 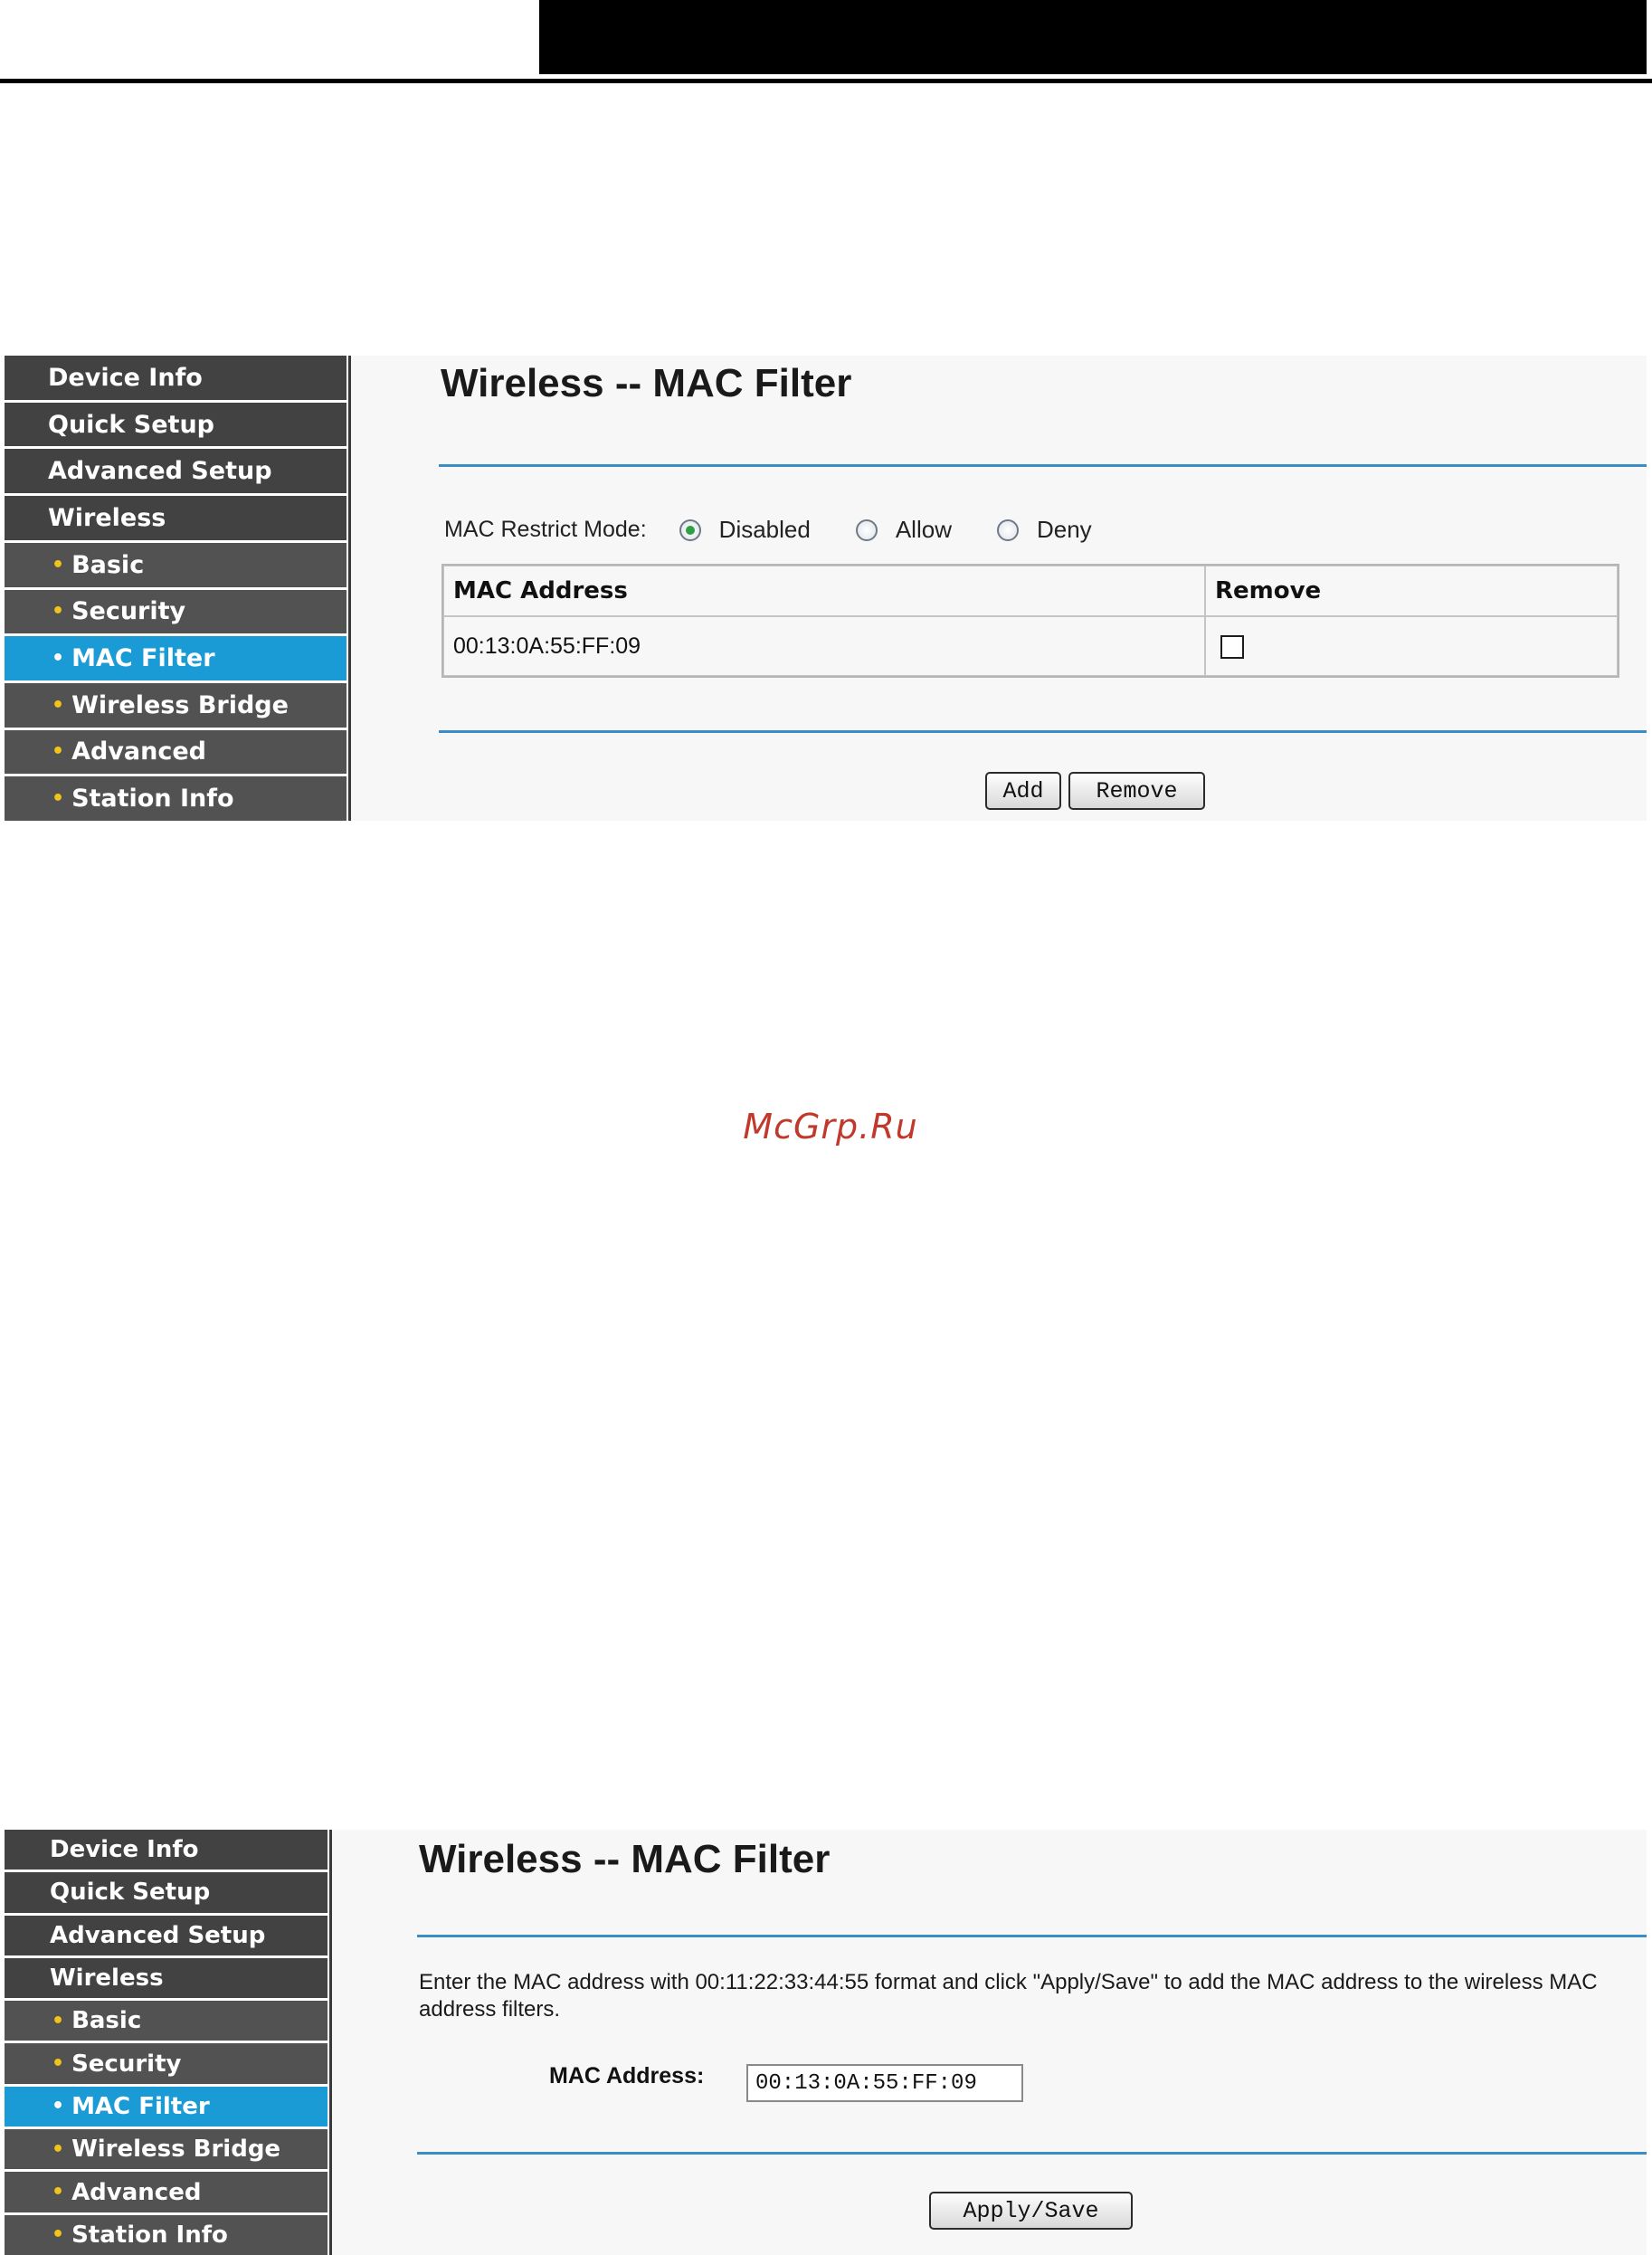 What do you see at coordinates (1232, 646) in the screenshot?
I see `remove-checkbox` at bounding box center [1232, 646].